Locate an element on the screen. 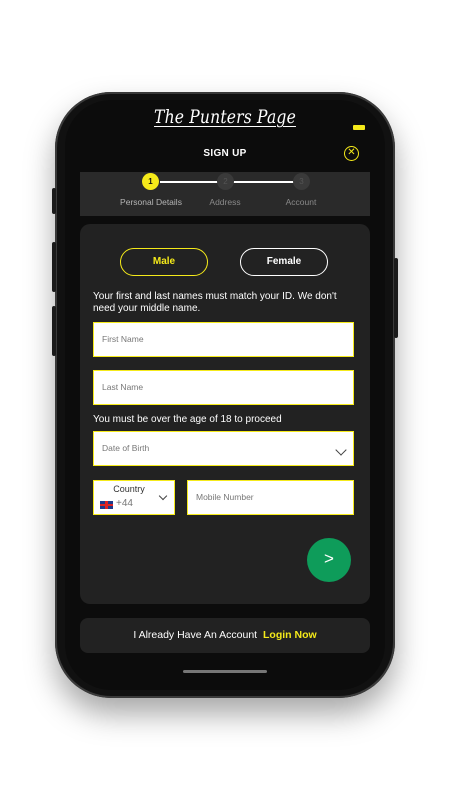 This screenshot has height=801, width=450. battery-icon is located at coordinates (359, 127).